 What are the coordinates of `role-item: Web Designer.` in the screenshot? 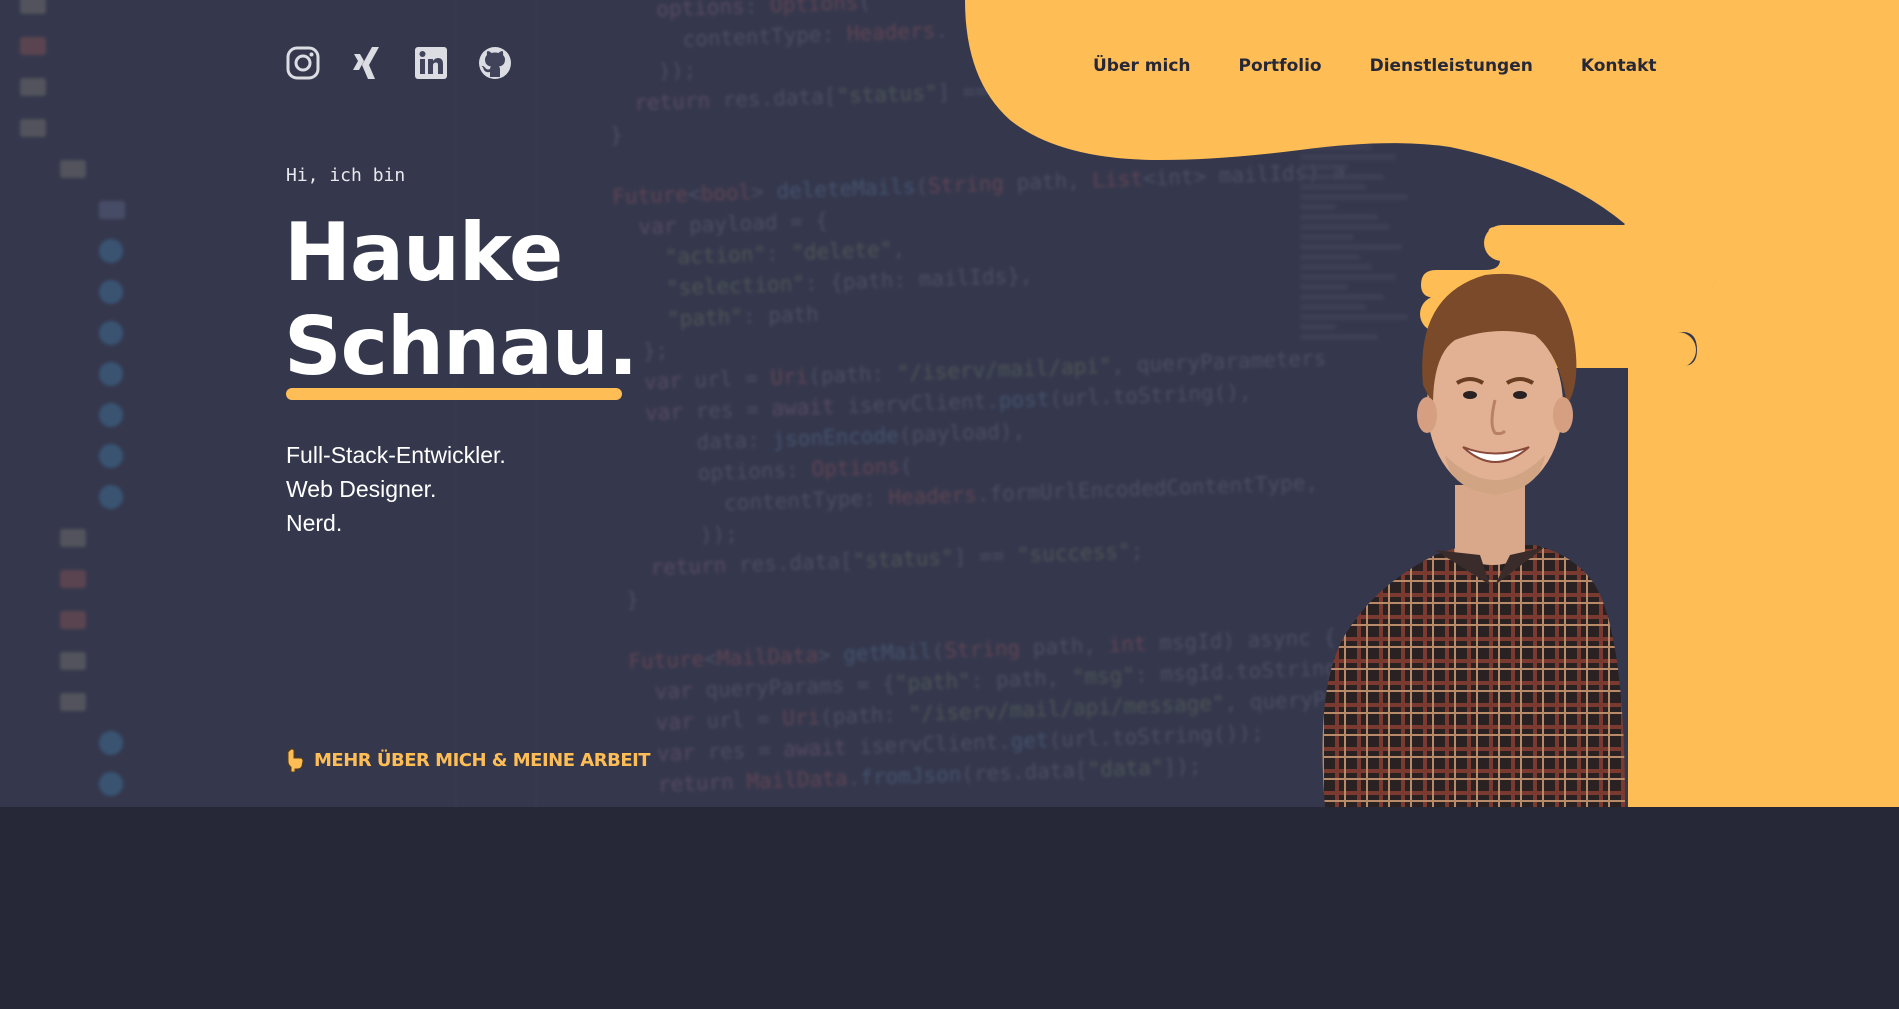 It's located at (361, 489).